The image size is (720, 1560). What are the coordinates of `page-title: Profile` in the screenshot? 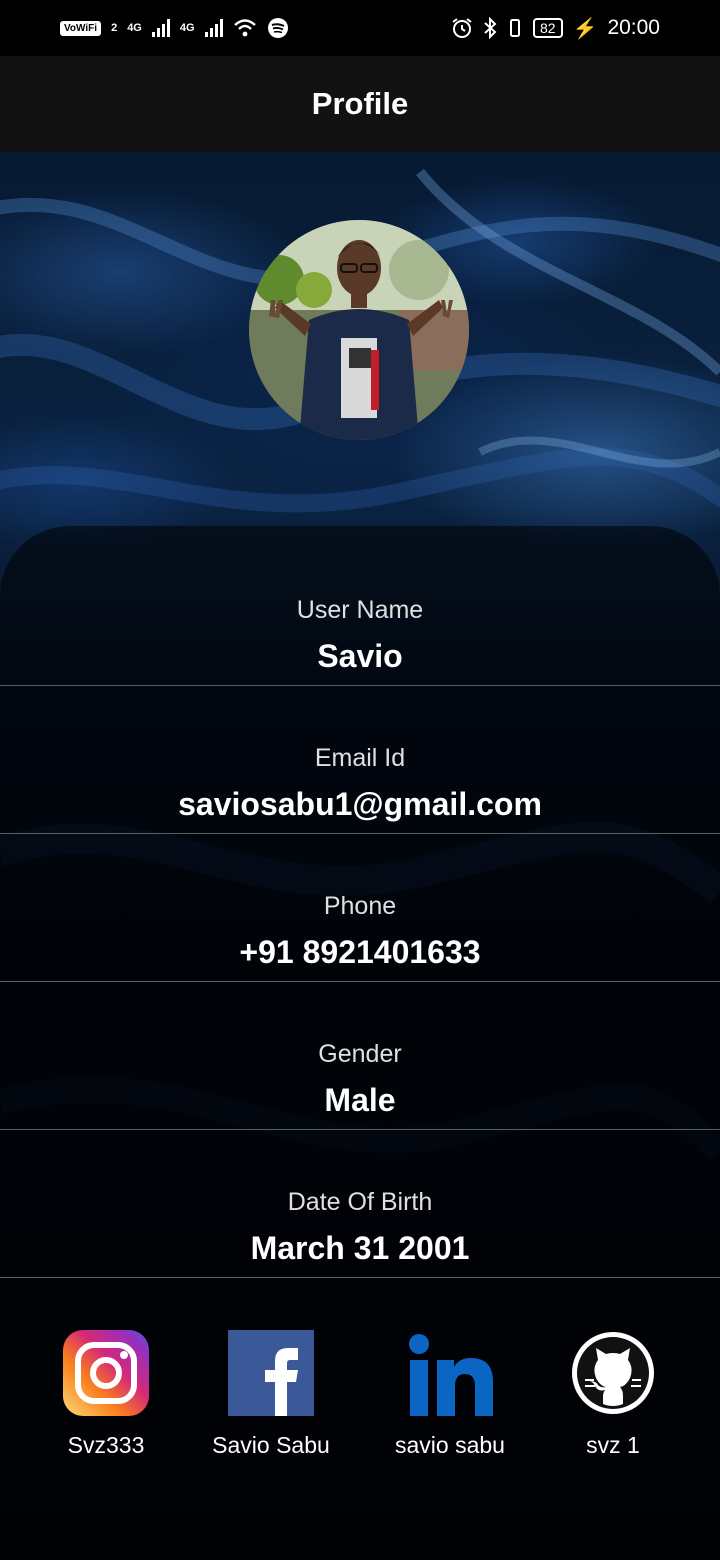 It's located at (360, 103).